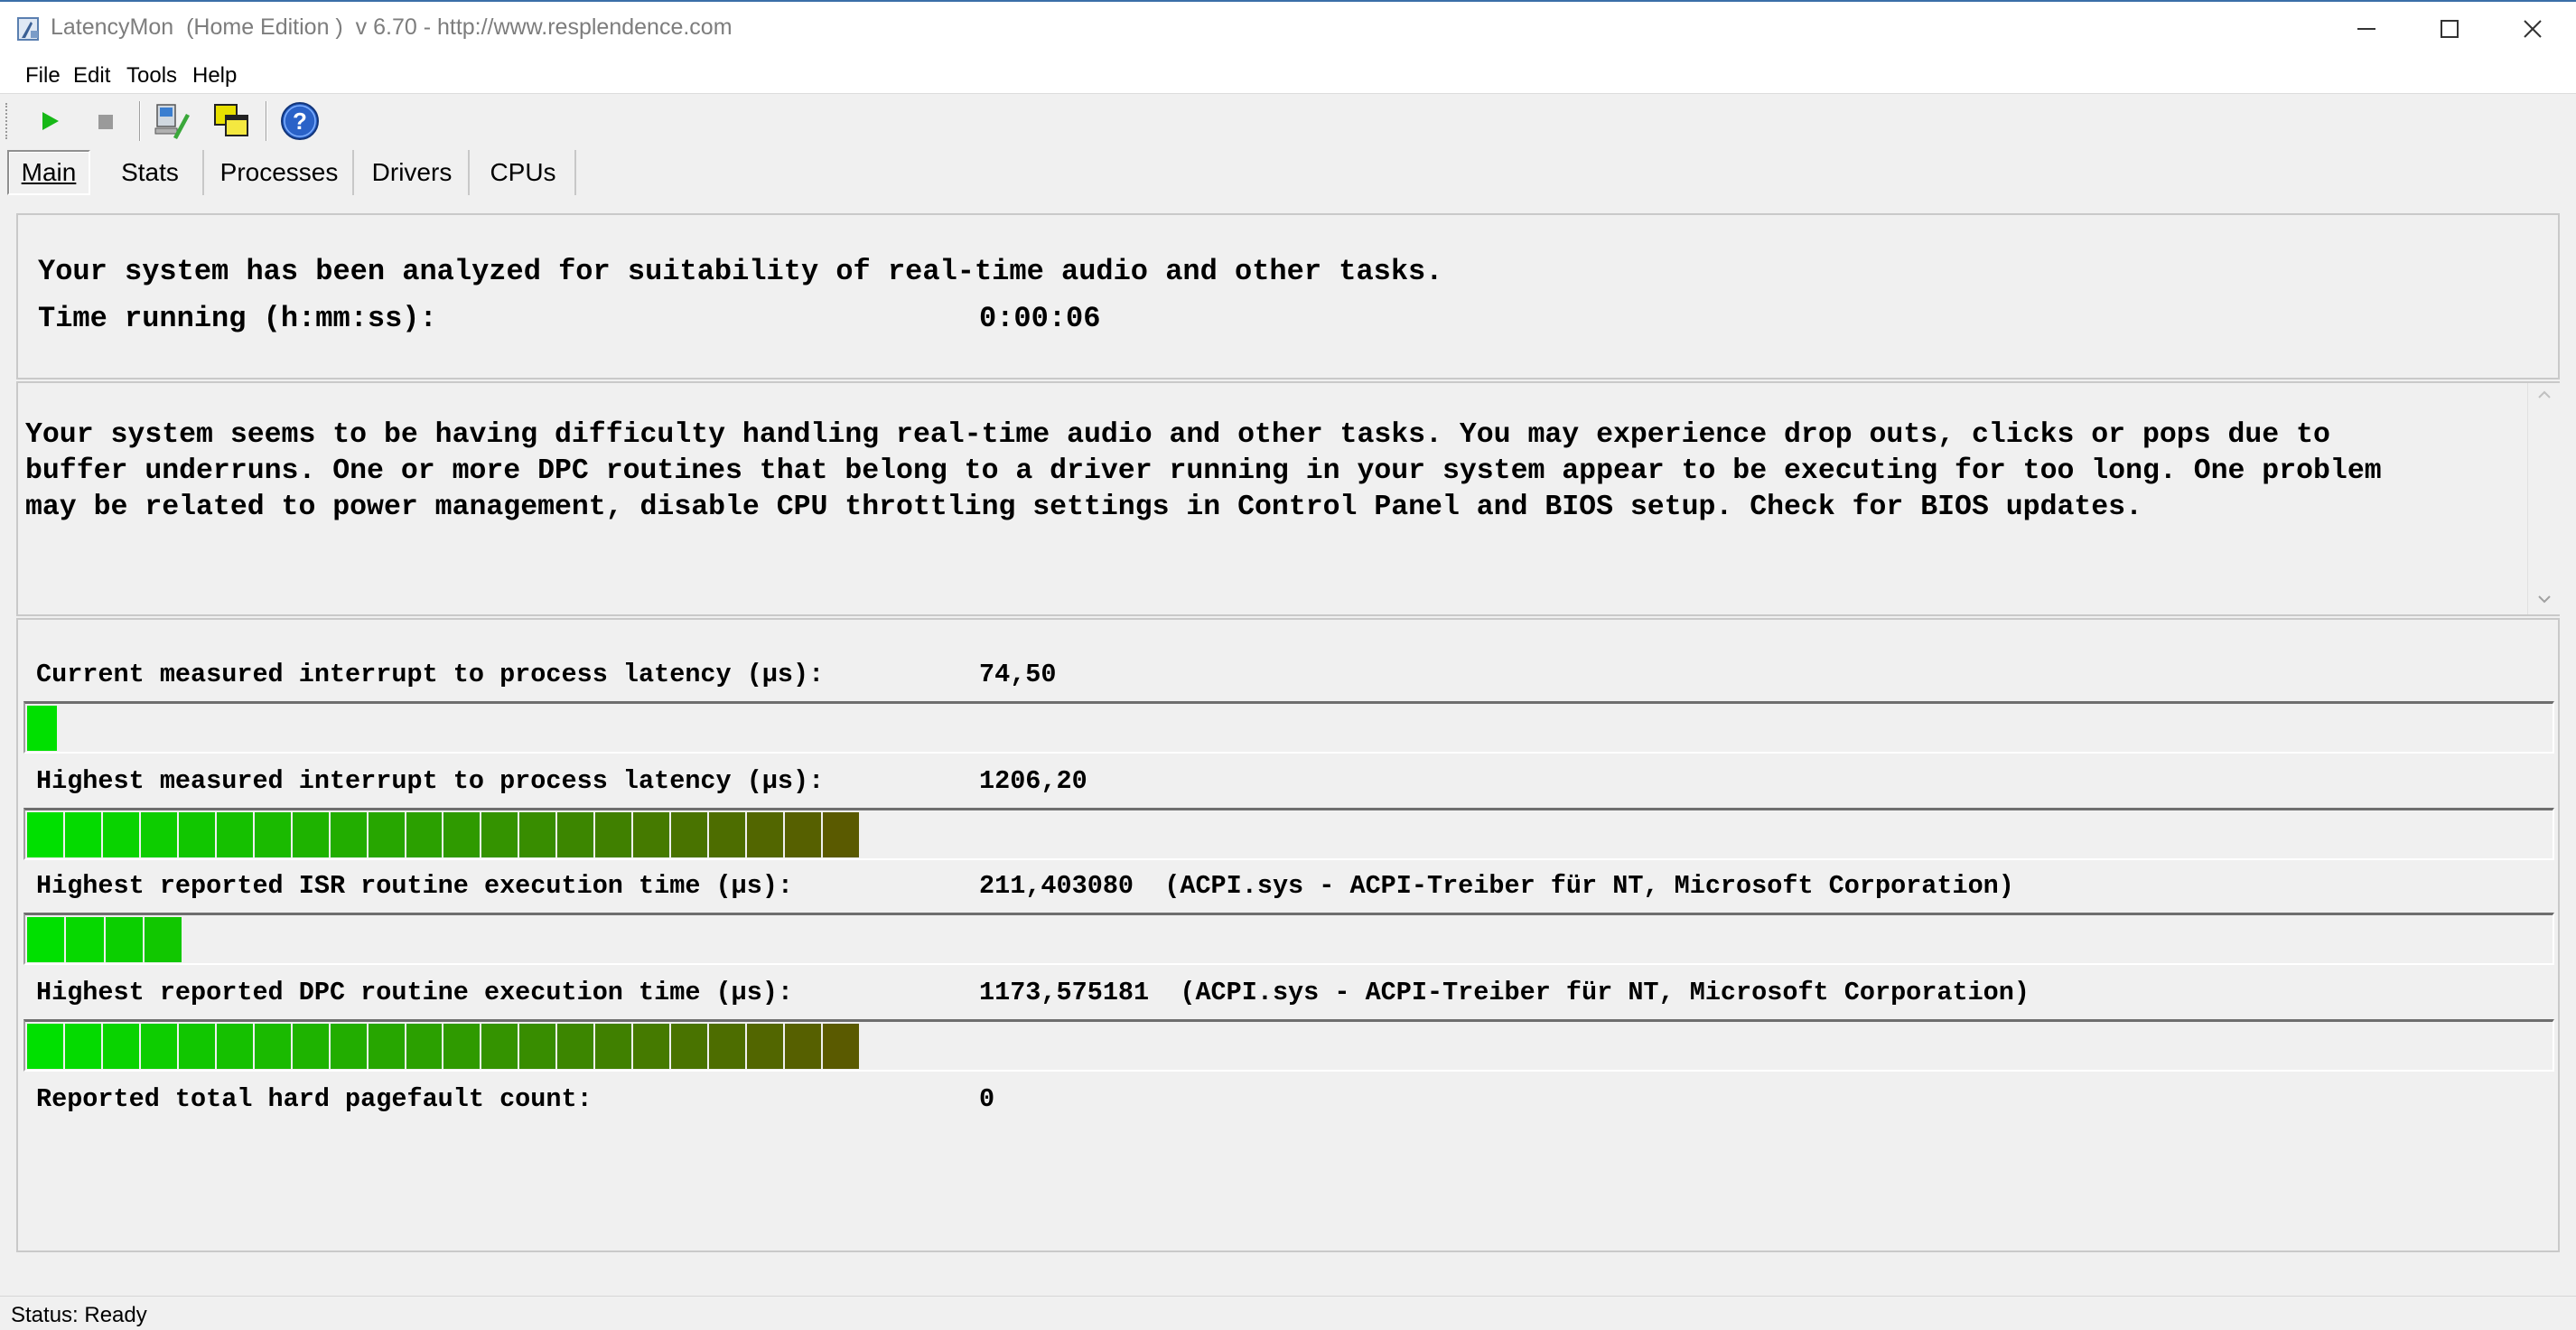  What do you see at coordinates (314, 1099) in the screenshot?
I see `pagefault-label: Reported total hard pagefault count:` at bounding box center [314, 1099].